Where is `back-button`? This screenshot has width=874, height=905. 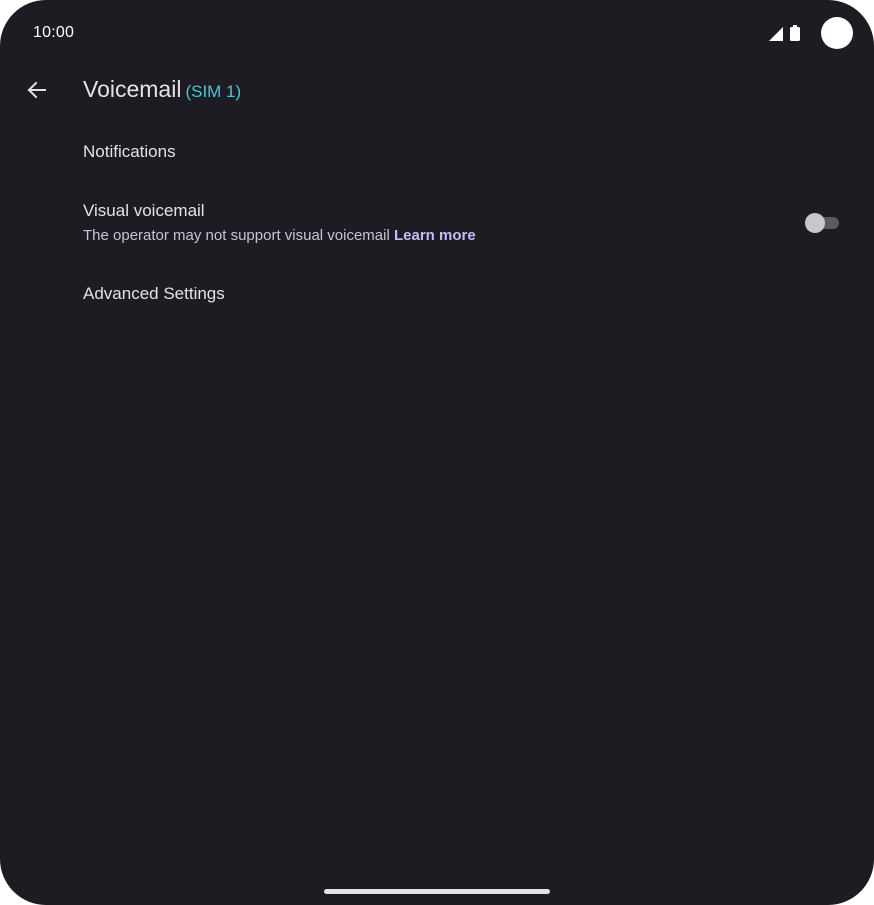
back-button is located at coordinates (37, 90).